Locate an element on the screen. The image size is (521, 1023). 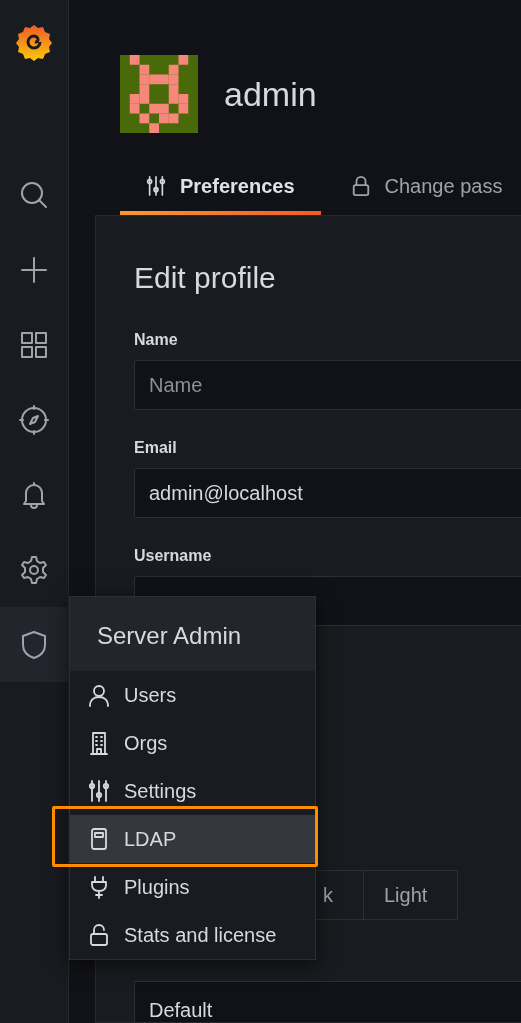
sidebar-item is located at coordinates (34, 644).